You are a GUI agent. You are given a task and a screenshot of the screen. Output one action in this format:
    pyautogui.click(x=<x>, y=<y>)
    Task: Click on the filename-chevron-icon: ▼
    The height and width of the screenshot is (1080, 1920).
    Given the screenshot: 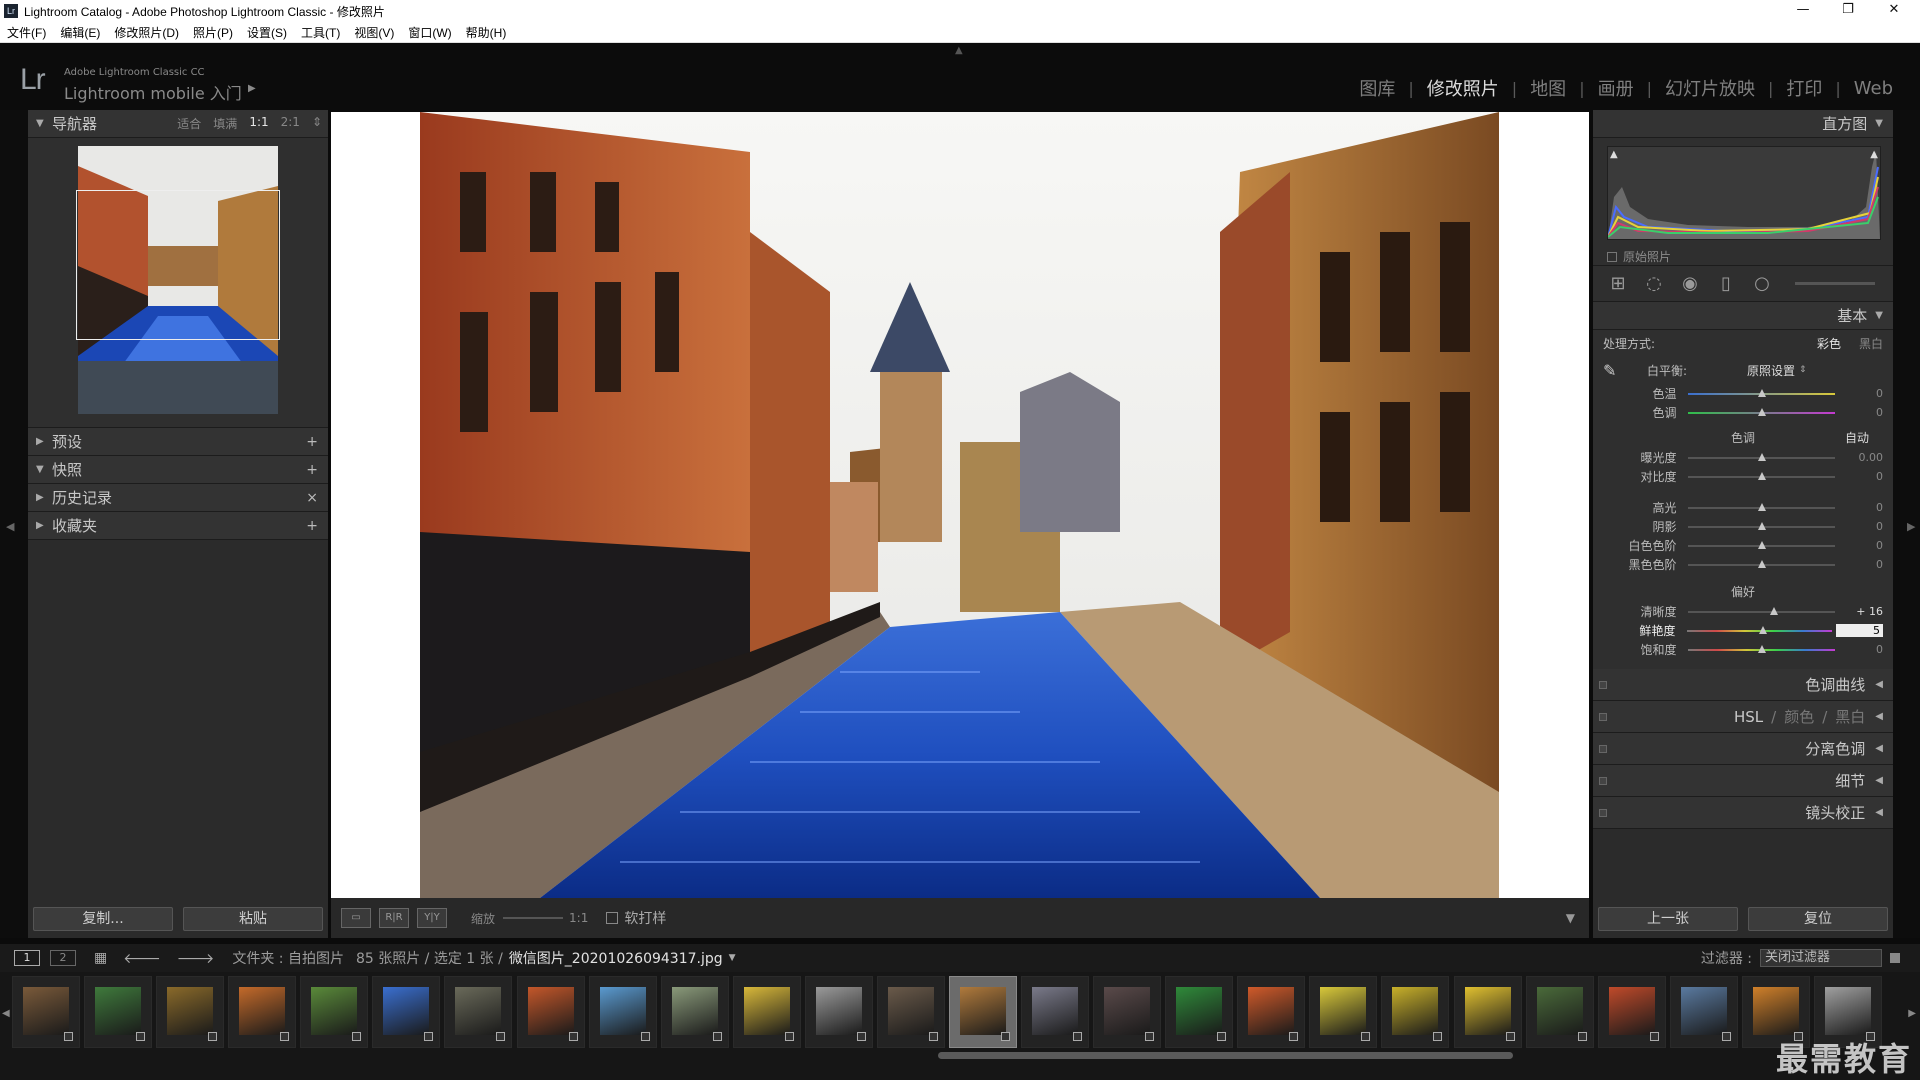 What is the action you would take?
    pyautogui.click(x=732, y=958)
    